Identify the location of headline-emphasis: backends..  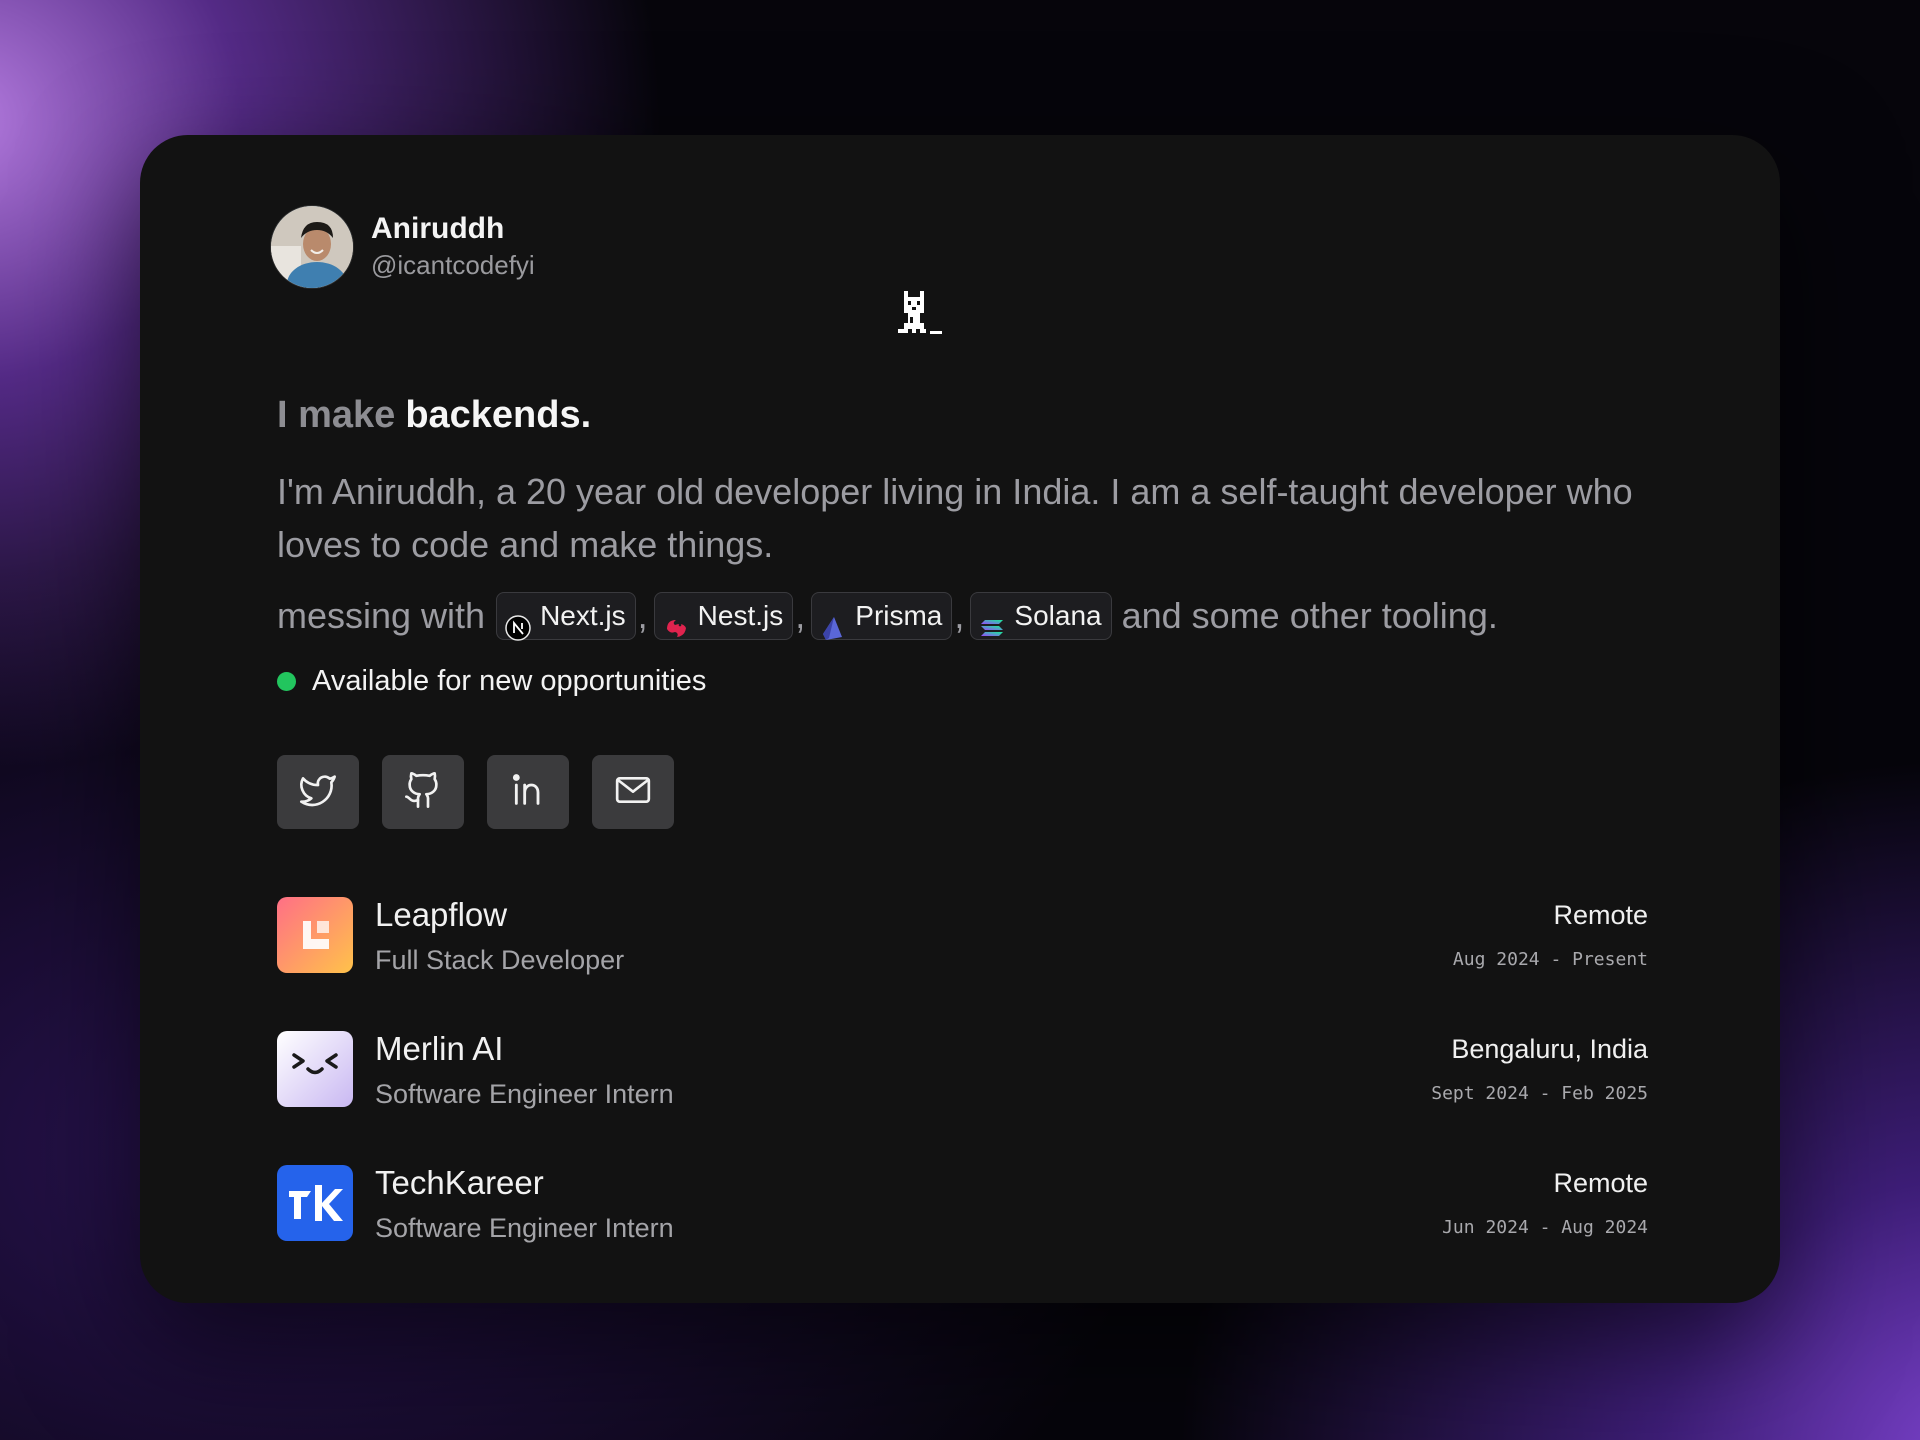
(498, 415).